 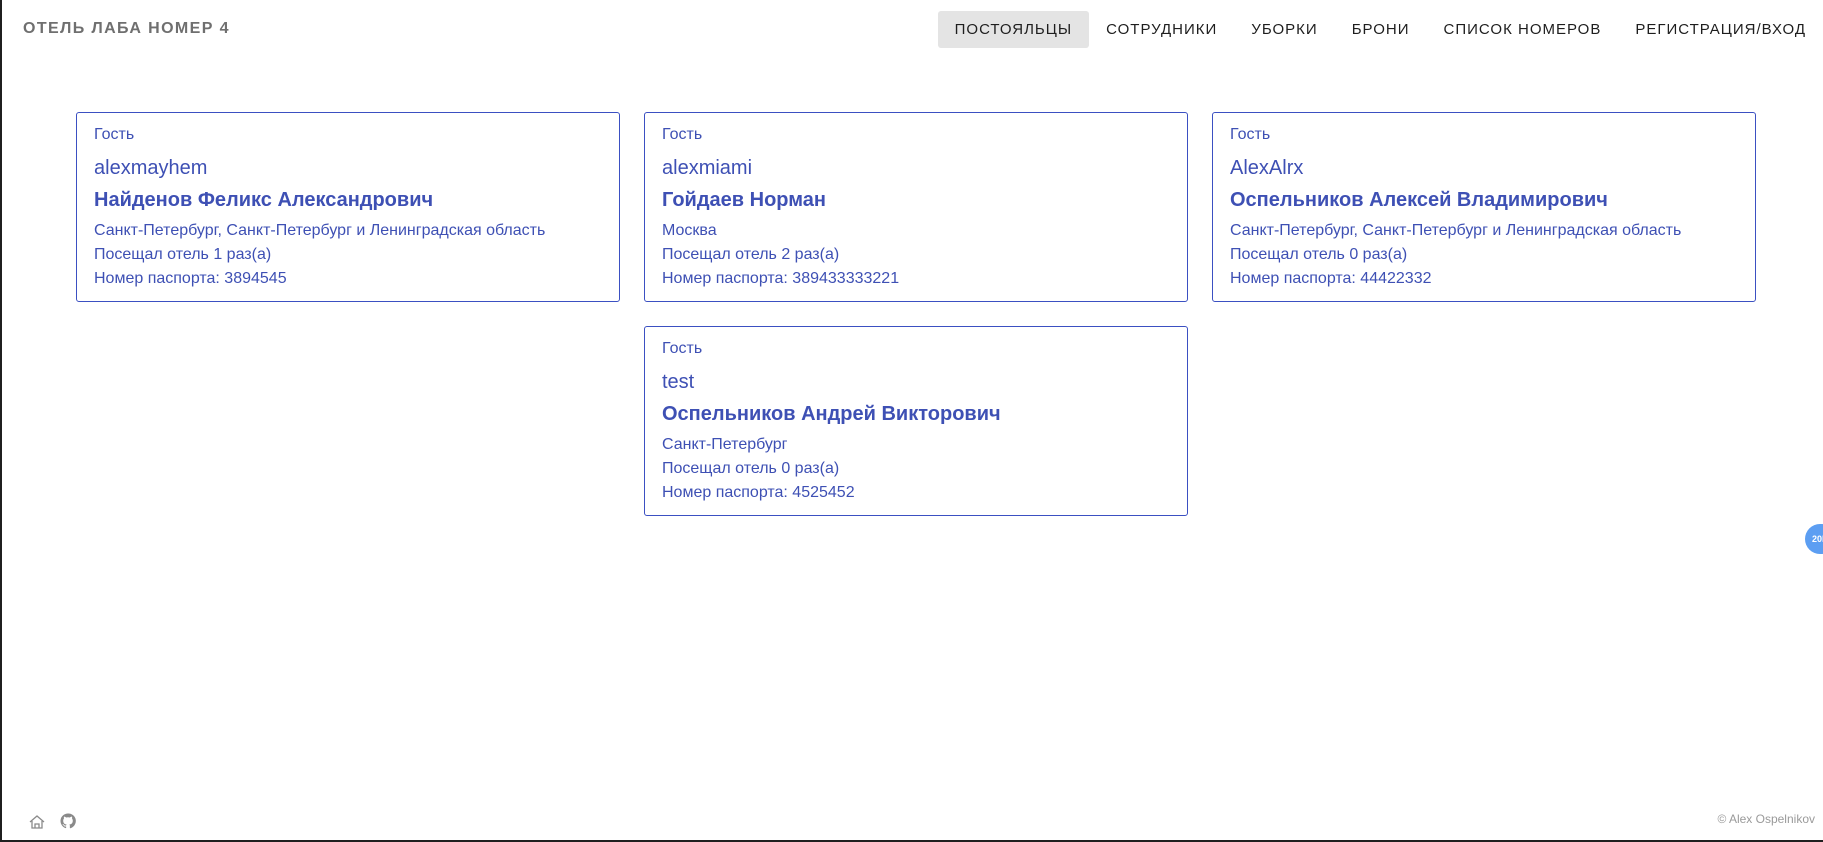 What do you see at coordinates (744, 200) in the screenshot?
I see `guest-fullname: Гойдаев Норман` at bounding box center [744, 200].